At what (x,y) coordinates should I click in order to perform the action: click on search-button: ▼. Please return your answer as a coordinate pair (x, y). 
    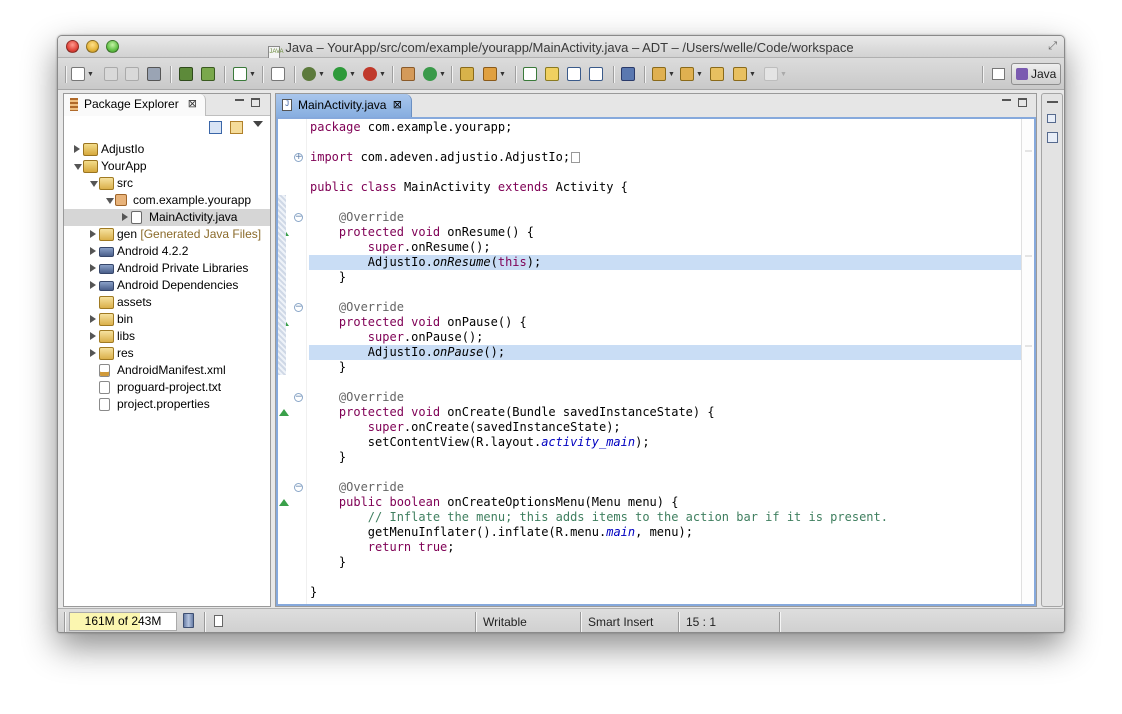
    Looking at the image, I should click on (494, 74).